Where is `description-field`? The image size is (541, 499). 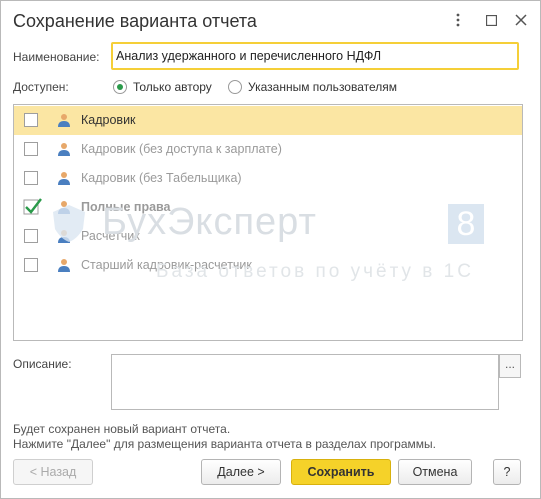
description-field is located at coordinates (305, 382).